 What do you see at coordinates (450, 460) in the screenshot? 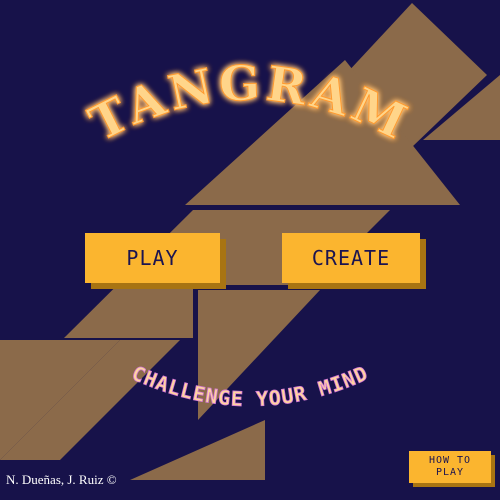
I see `how-to-play-label-line1: HOW TO` at bounding box center [450, 460].